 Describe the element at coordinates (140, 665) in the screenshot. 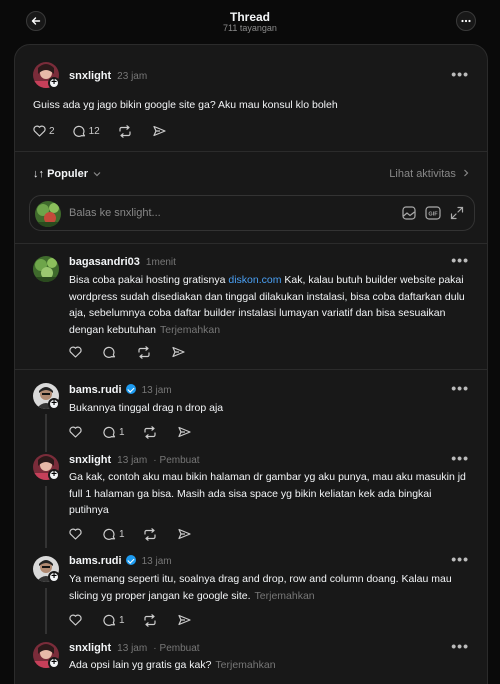

I see `text-segment: Ada opsi lain yg gratis ga kak?` at that location.